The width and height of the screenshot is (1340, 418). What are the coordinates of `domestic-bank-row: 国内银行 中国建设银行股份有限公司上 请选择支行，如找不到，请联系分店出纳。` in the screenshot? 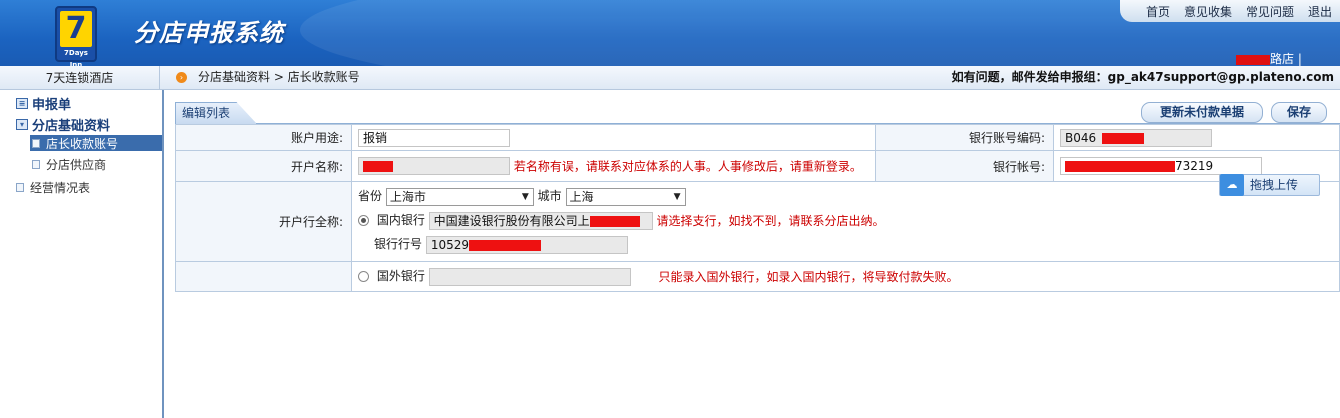 It's located at (621, 220).